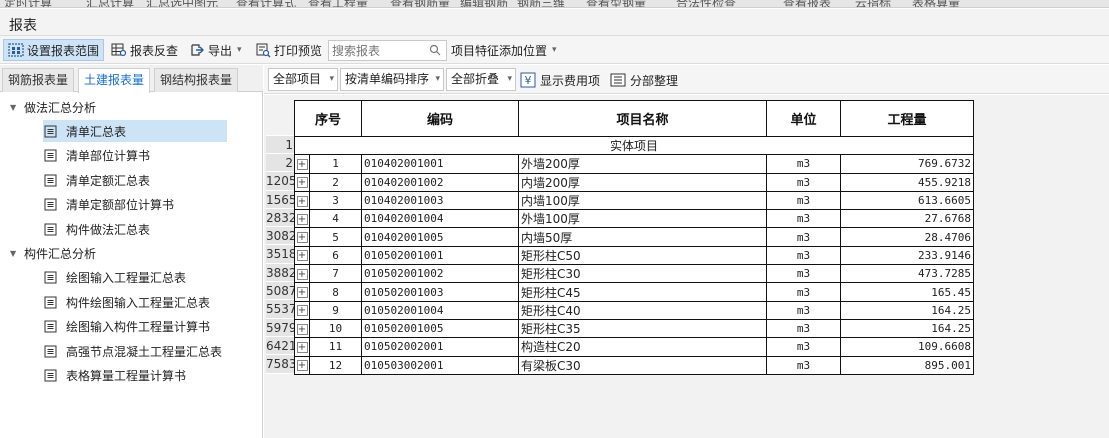 Image resolution: width=1109 pixels, height=438 pixels. I want to click on cell-name: 内墙200厚, so click(642, 182).